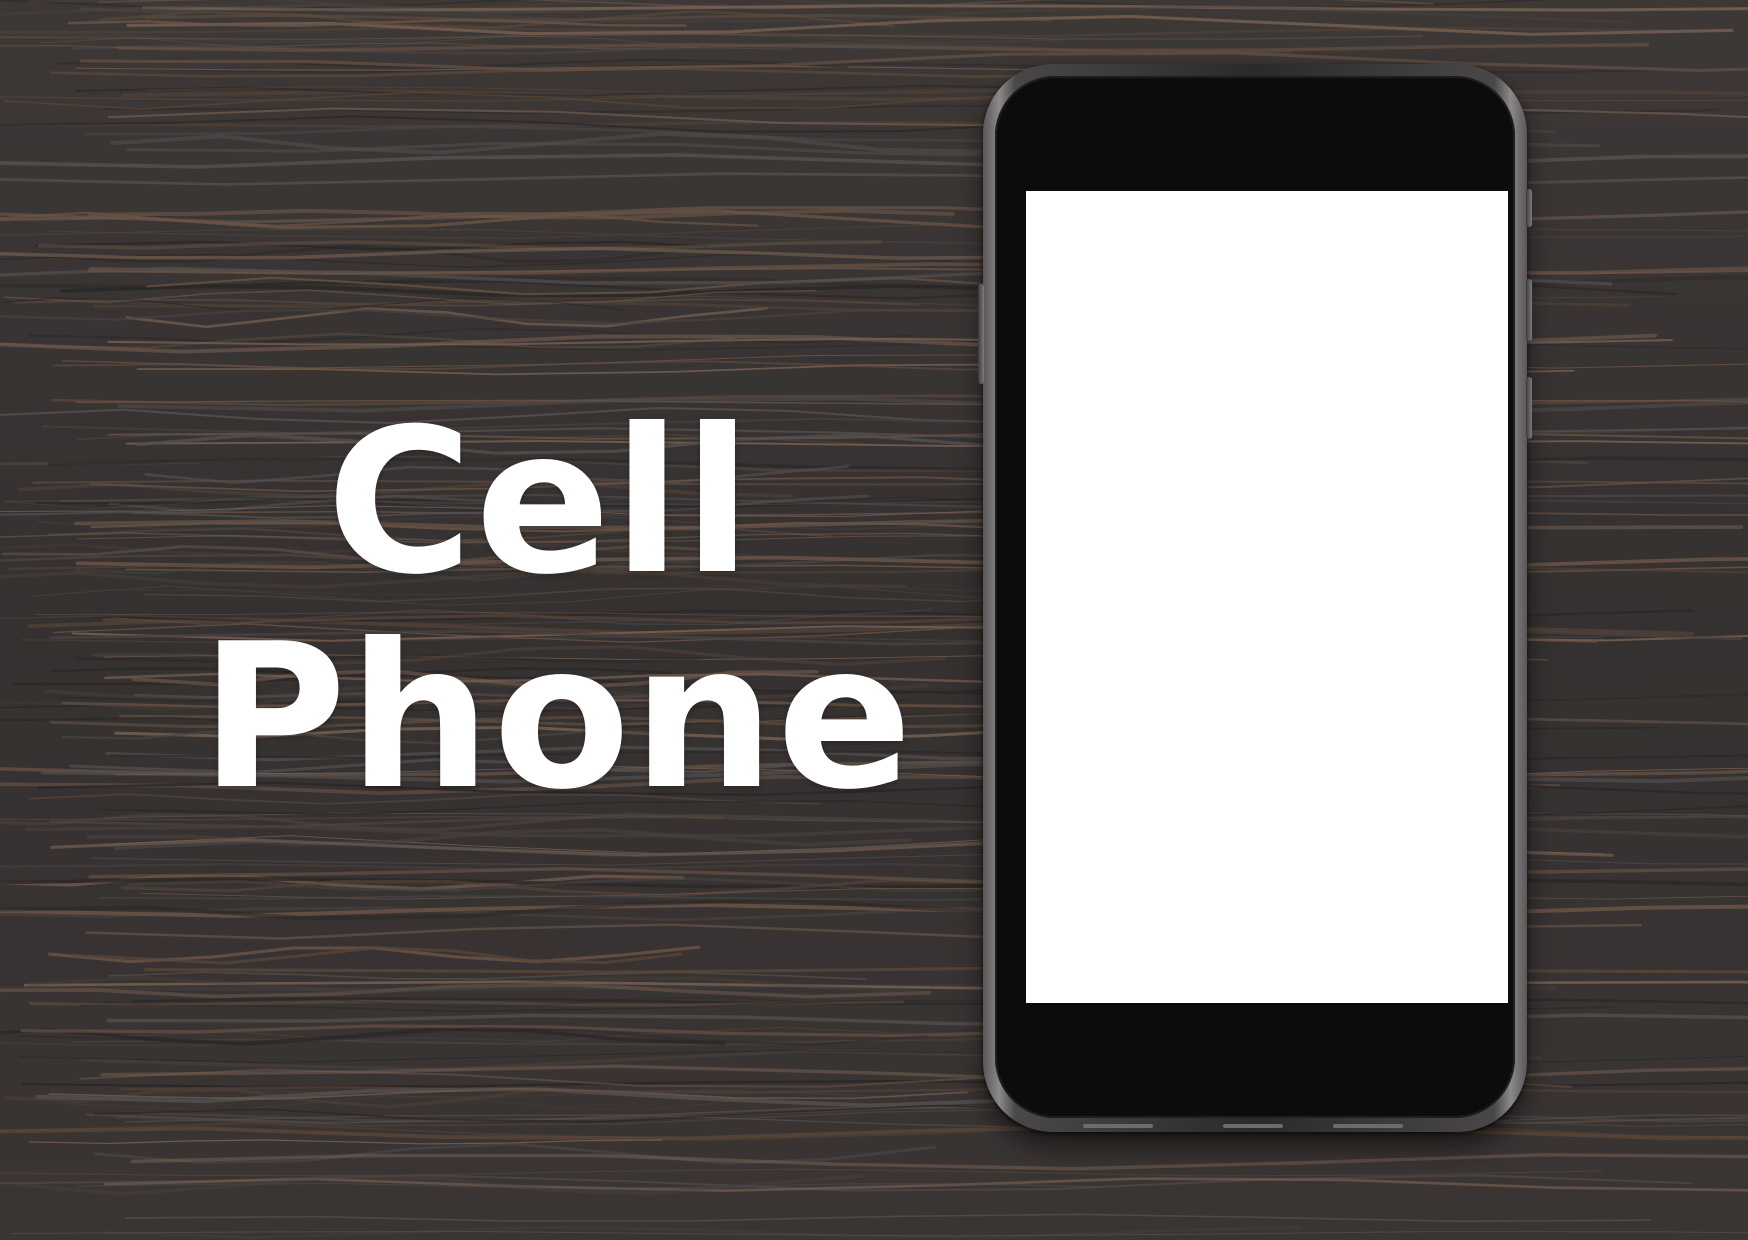  Describe the element at coordinates (1529, 208) in the screenshot. I see `volume-up-button` at that location.